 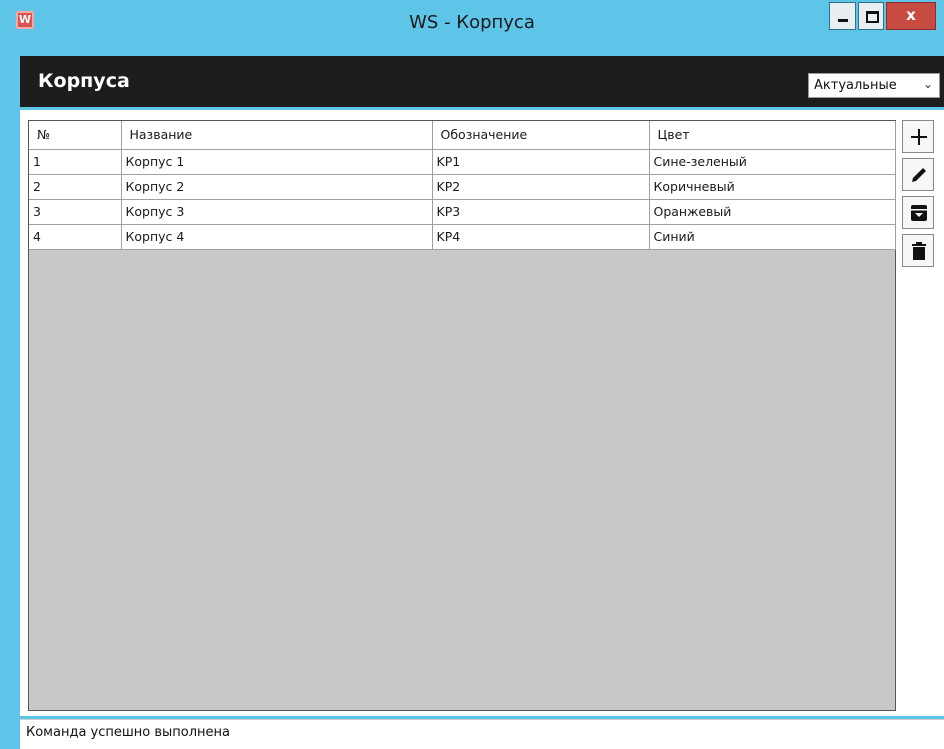 I want to click on archive-button, so click(x=918, y=212).